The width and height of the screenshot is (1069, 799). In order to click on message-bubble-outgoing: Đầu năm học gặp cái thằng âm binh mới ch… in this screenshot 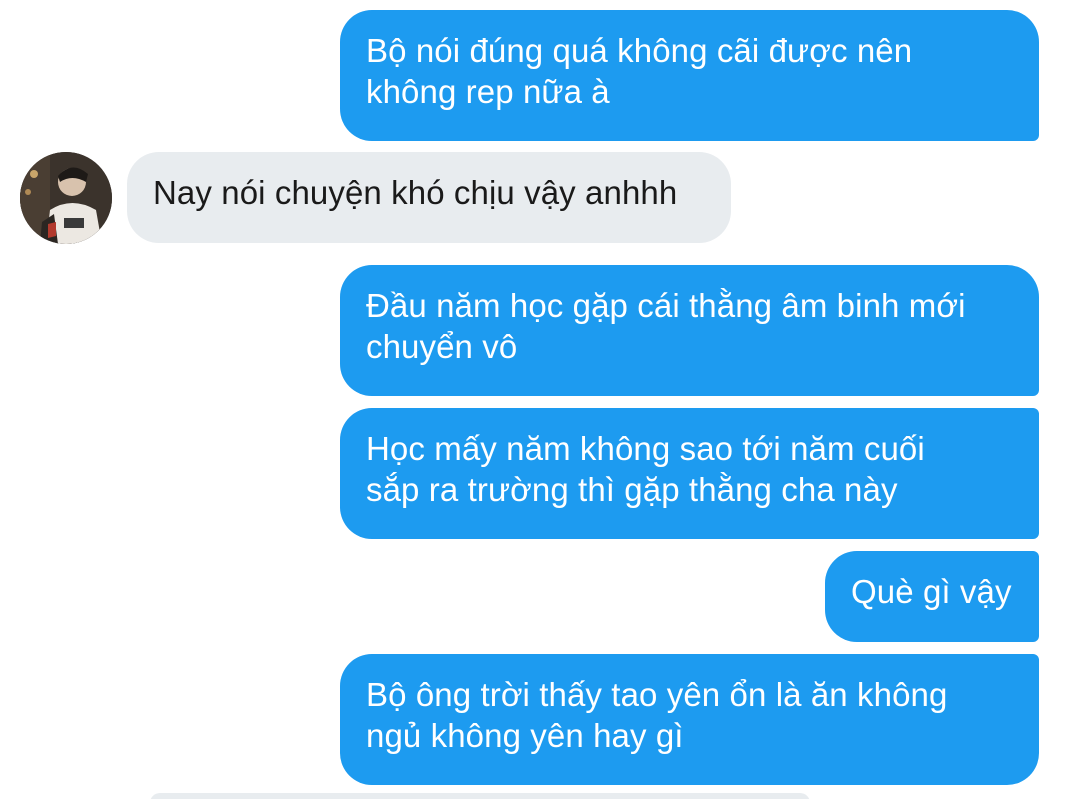, I will do `click(689, 330)`.